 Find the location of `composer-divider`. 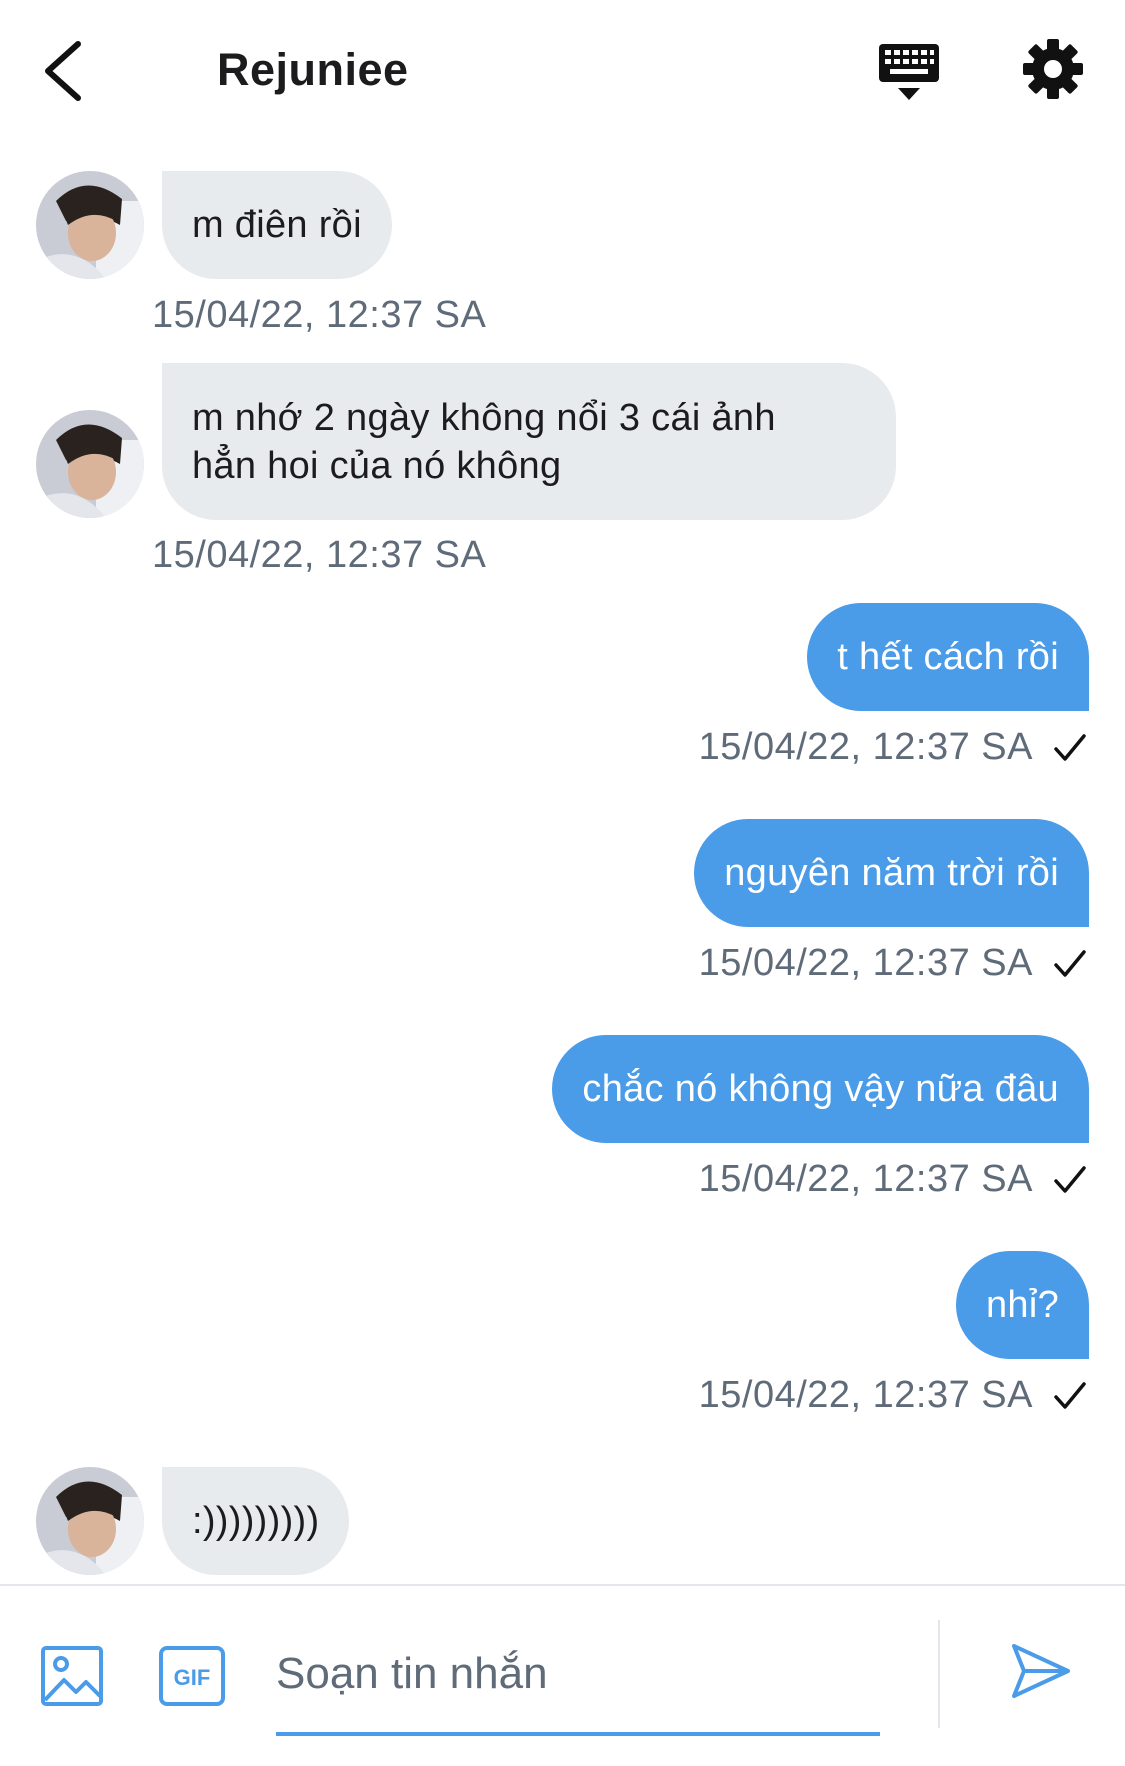

composer-divider is located at coordinates (939, 1674).